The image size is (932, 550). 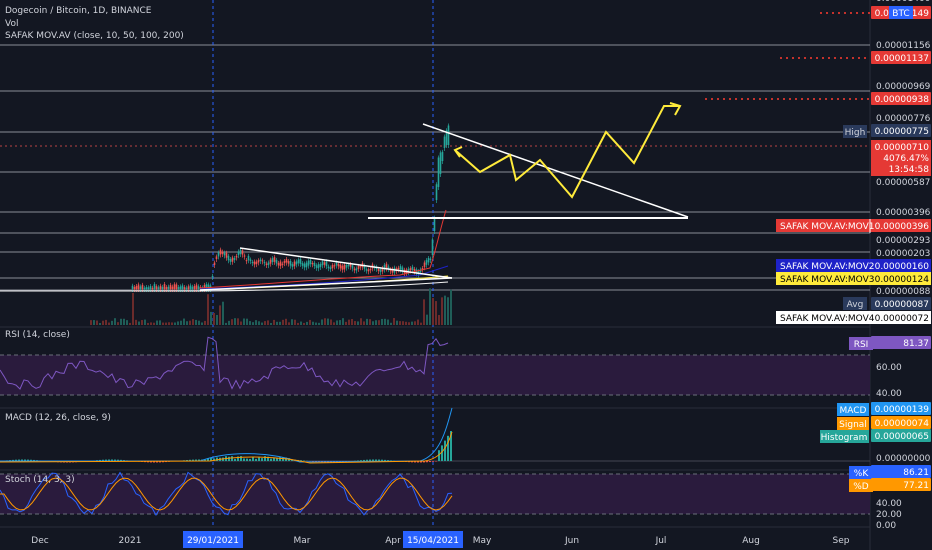 I want to click on signal-line, so click(x=226, y=447).